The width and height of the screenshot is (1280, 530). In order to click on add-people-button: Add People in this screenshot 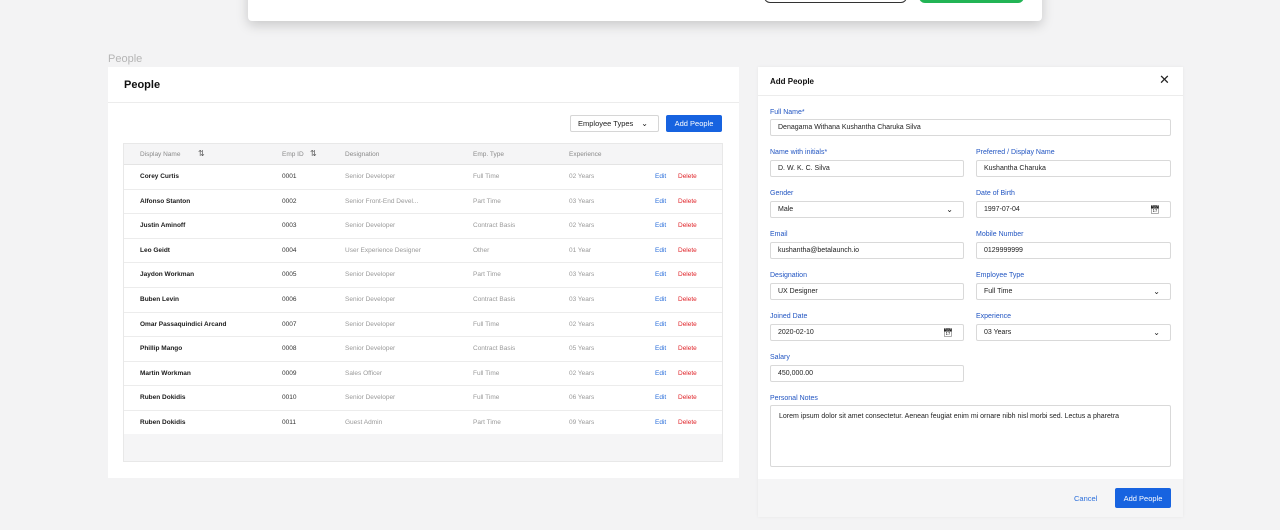, I will do `click(694, 123)`.